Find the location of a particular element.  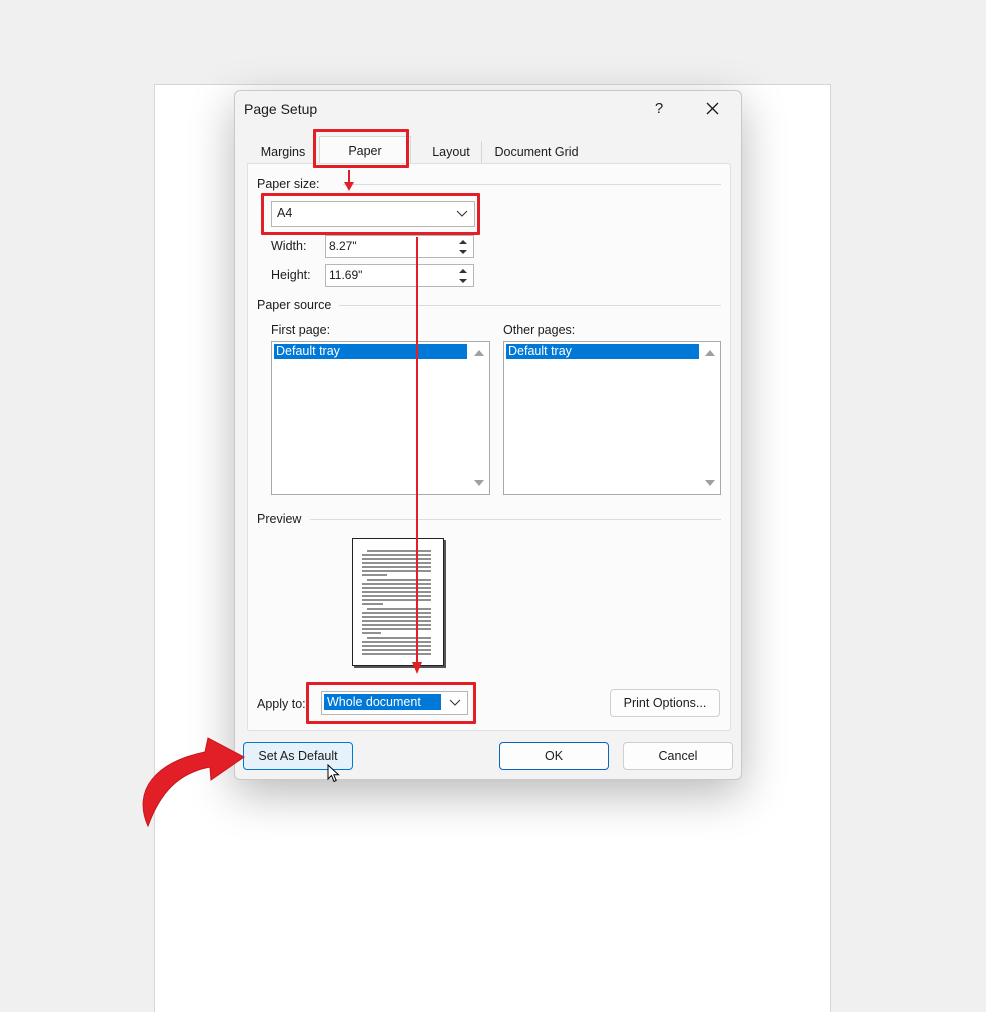

cancel-button: Cancel is located at coordinates (678, 756).